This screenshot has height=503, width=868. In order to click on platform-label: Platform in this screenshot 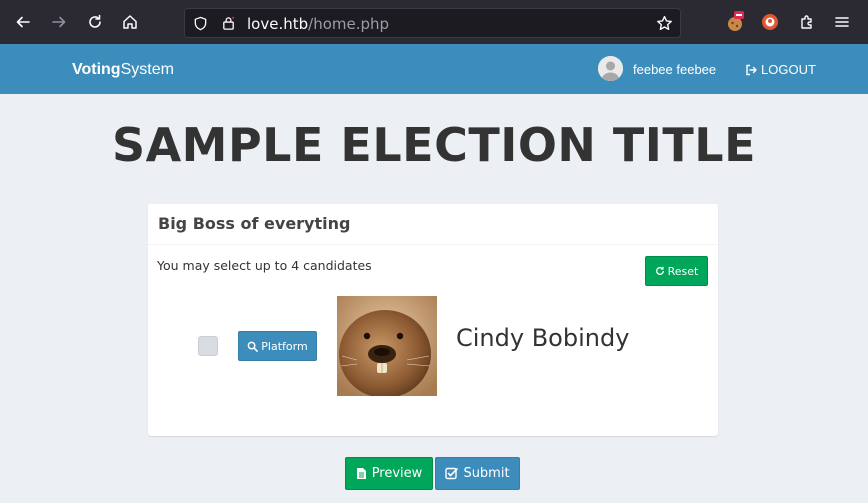, I will do `click(284, 346)`.